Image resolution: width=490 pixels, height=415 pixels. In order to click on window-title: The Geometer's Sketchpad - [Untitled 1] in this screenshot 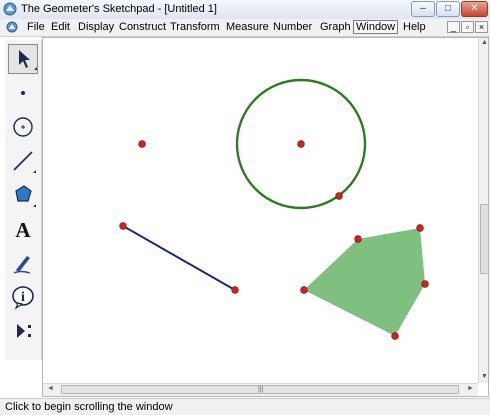, I will do `click(119, 9)`.